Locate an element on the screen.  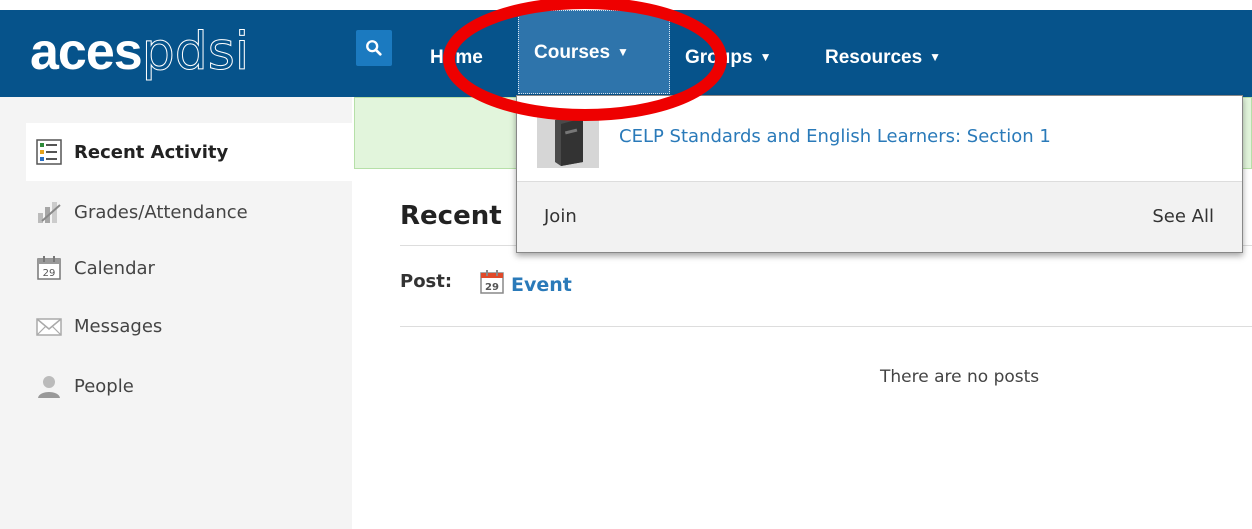
nav-home-label: Home is located at coordinates (456, 57).